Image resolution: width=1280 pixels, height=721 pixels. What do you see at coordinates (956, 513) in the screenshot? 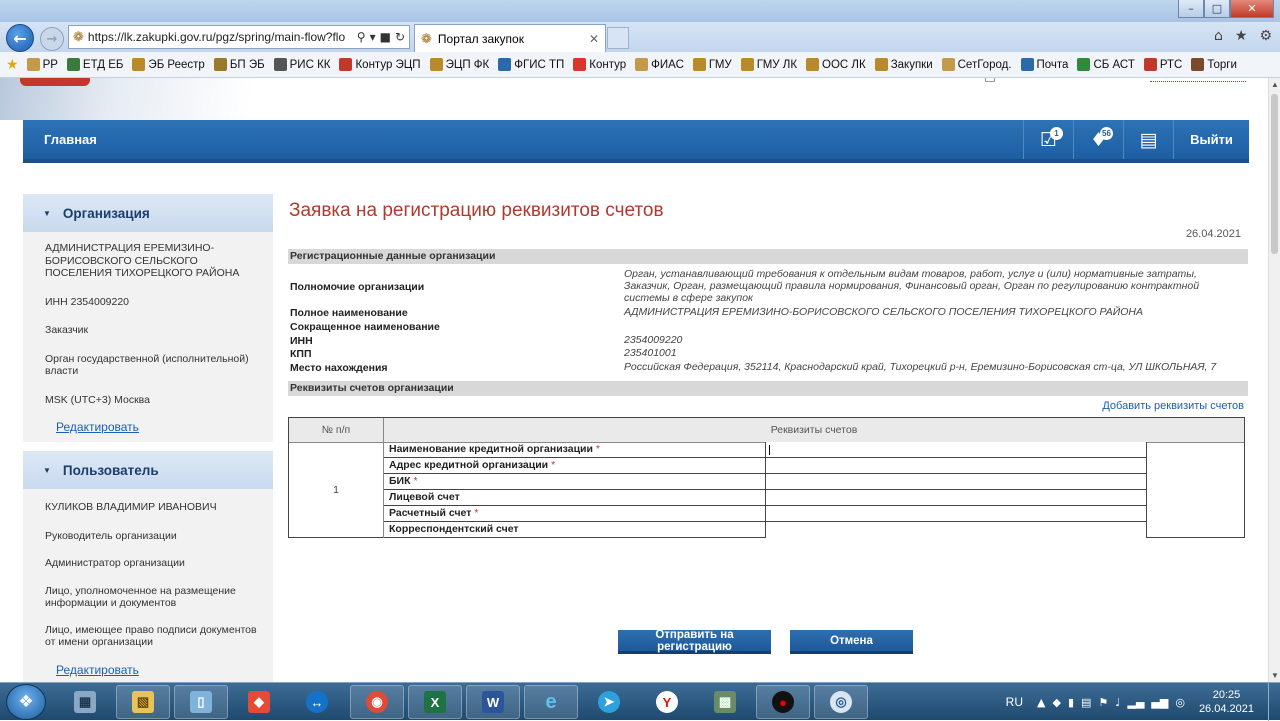
I see `settlement-account-input` at bounding box center [956, 513].